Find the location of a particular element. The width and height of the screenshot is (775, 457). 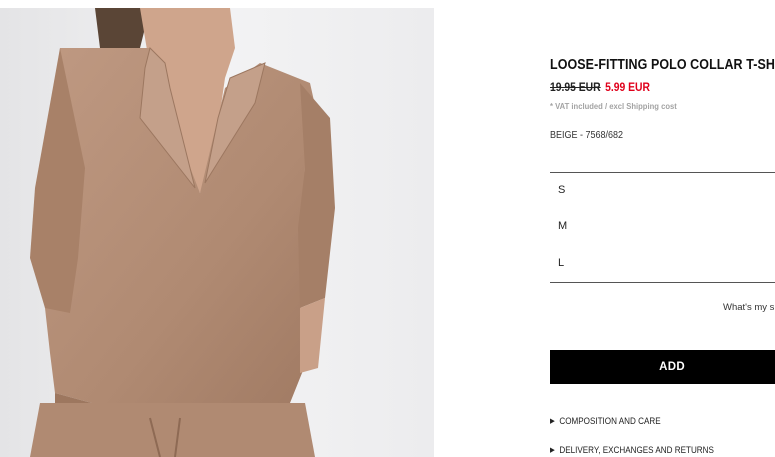

size-guide-link: What's my size? is located at coordinates (749, 307).